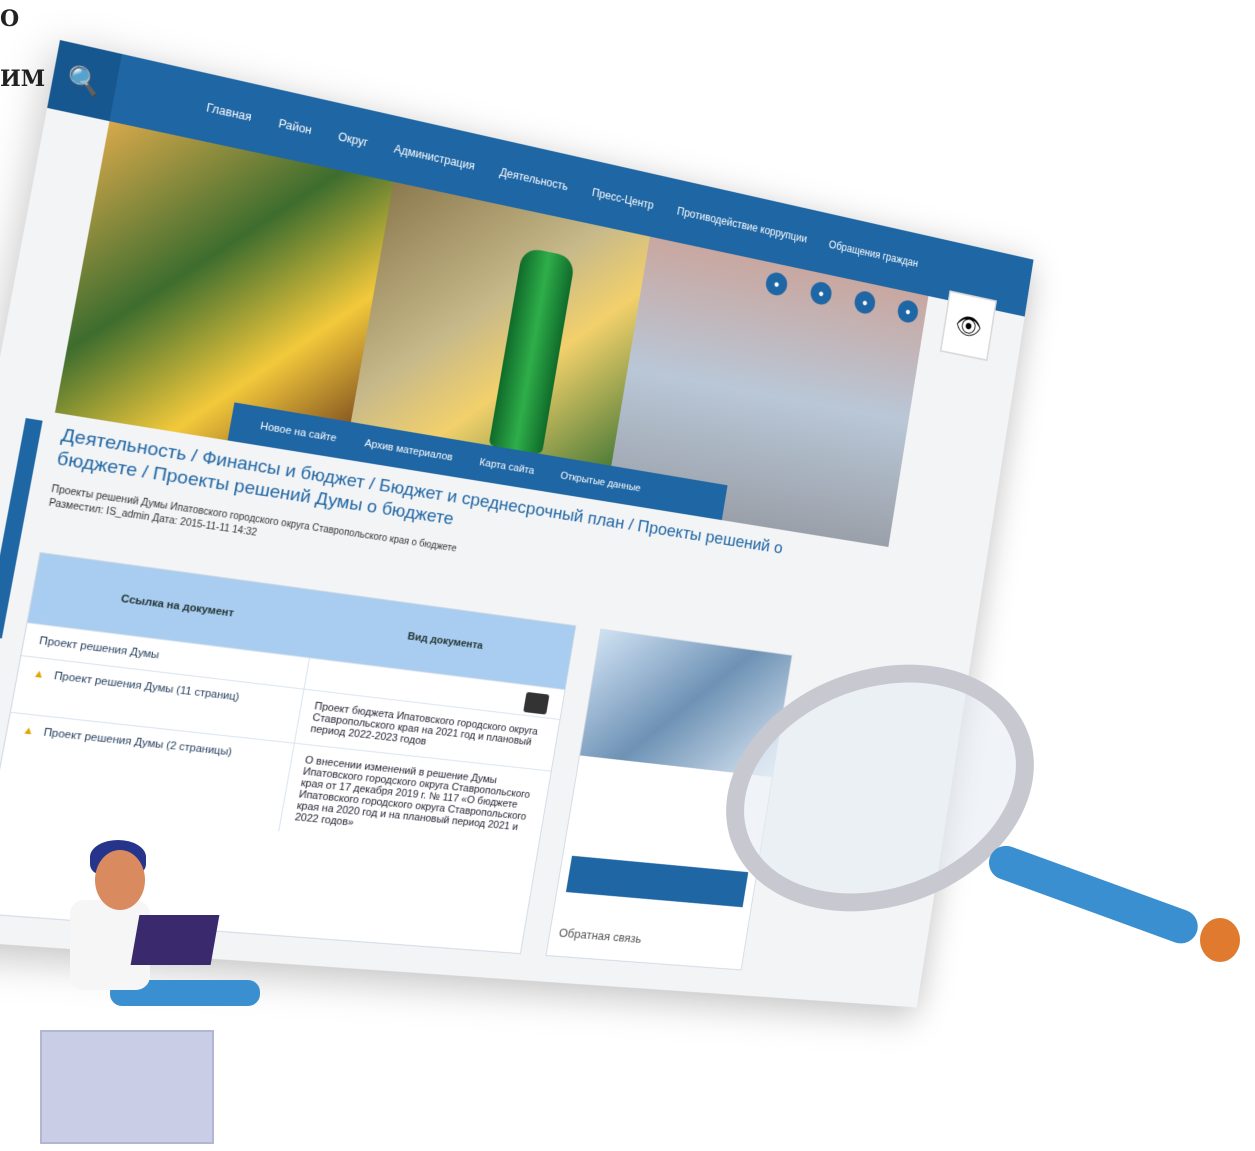  What do you see at coordinates (601, 482) in the screenshot?
I see `subnav-item-open-data: Открытые данные` at bounding box center [601, 482].